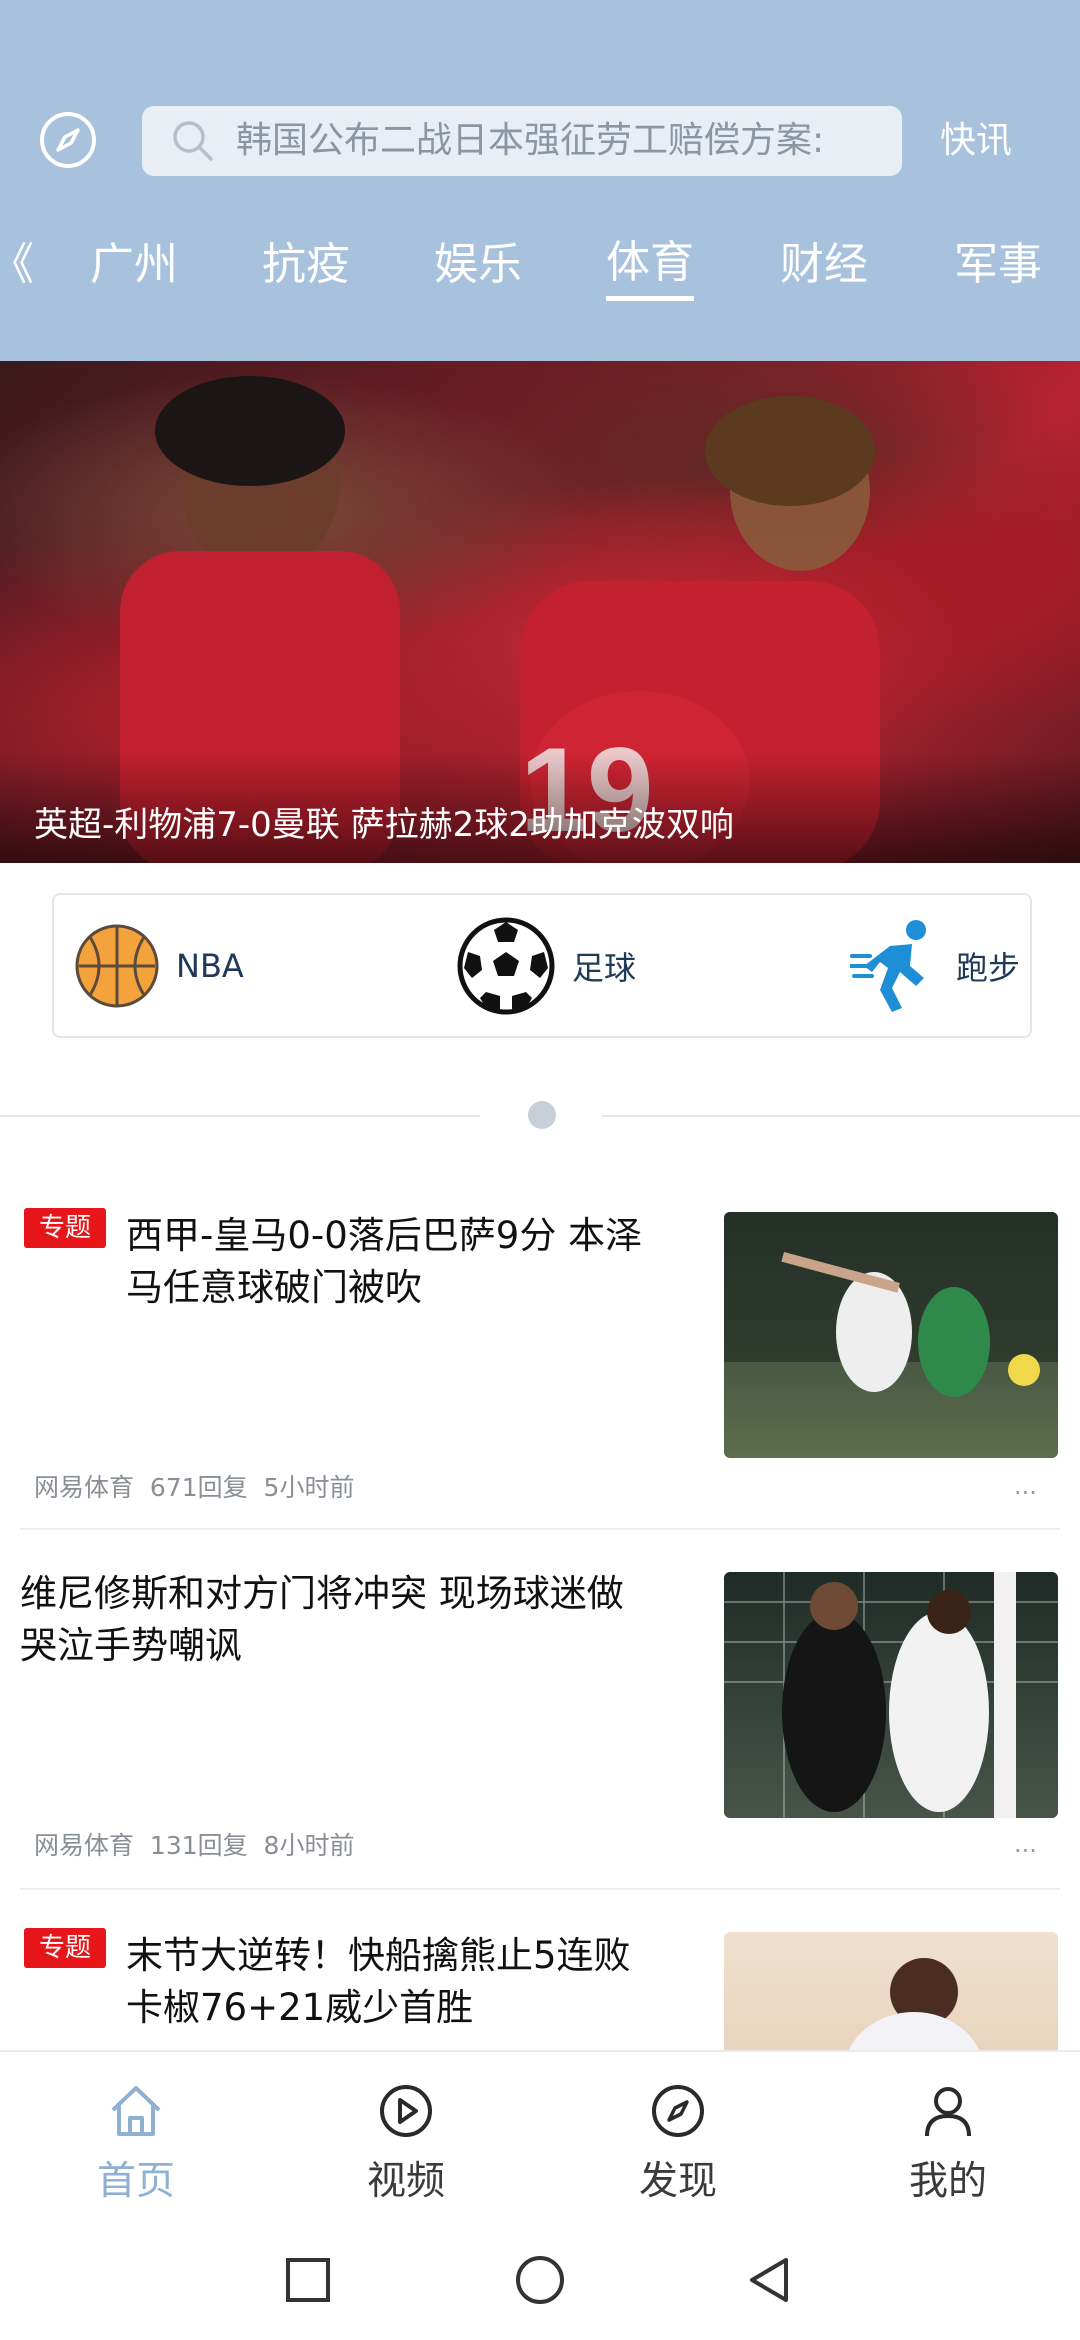  I want to click on tab-finance: 财经, so click(824, 265).